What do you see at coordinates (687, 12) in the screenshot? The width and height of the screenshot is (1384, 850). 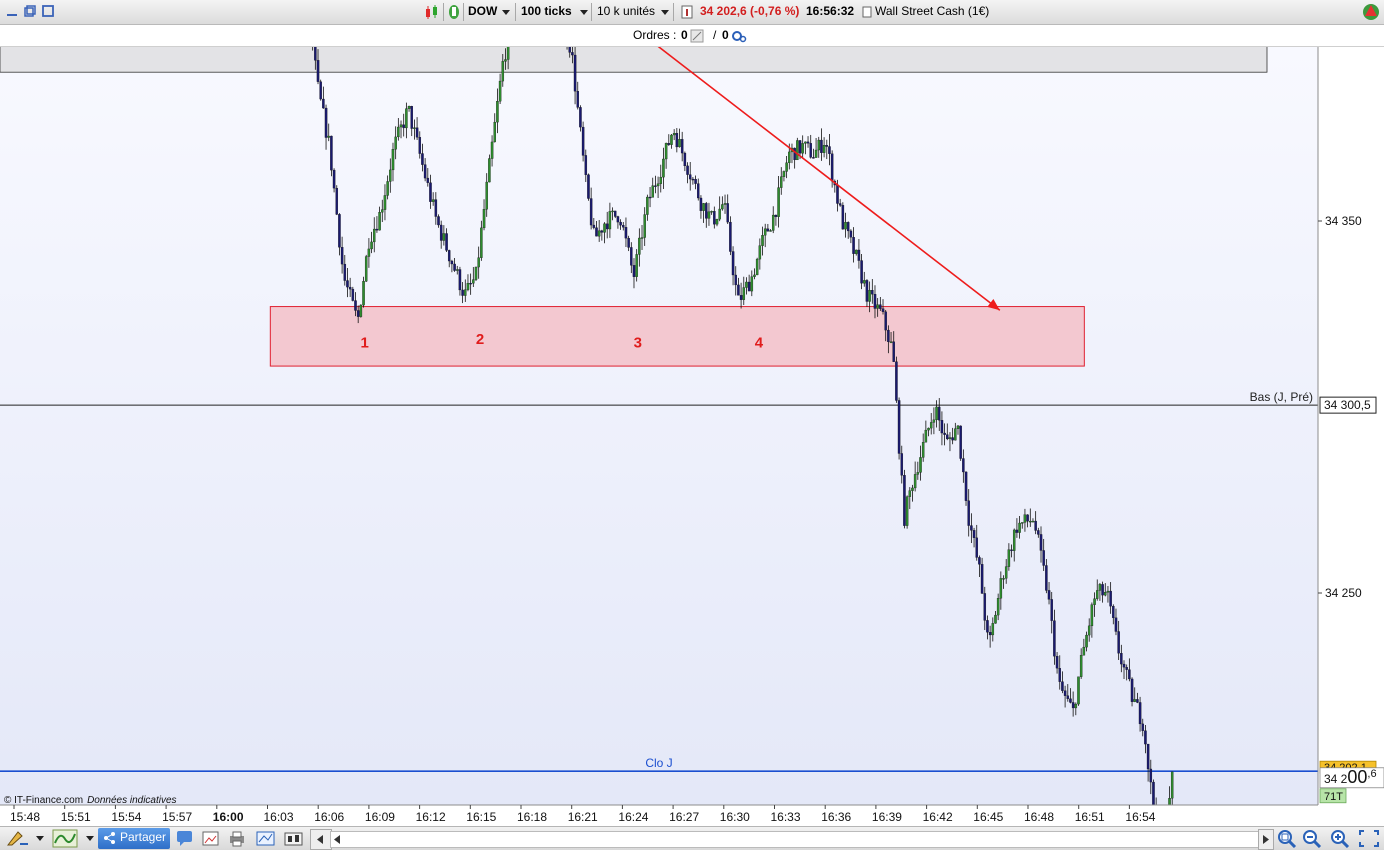 I see `info-sheet-icon` at bounding box center [687, 12].